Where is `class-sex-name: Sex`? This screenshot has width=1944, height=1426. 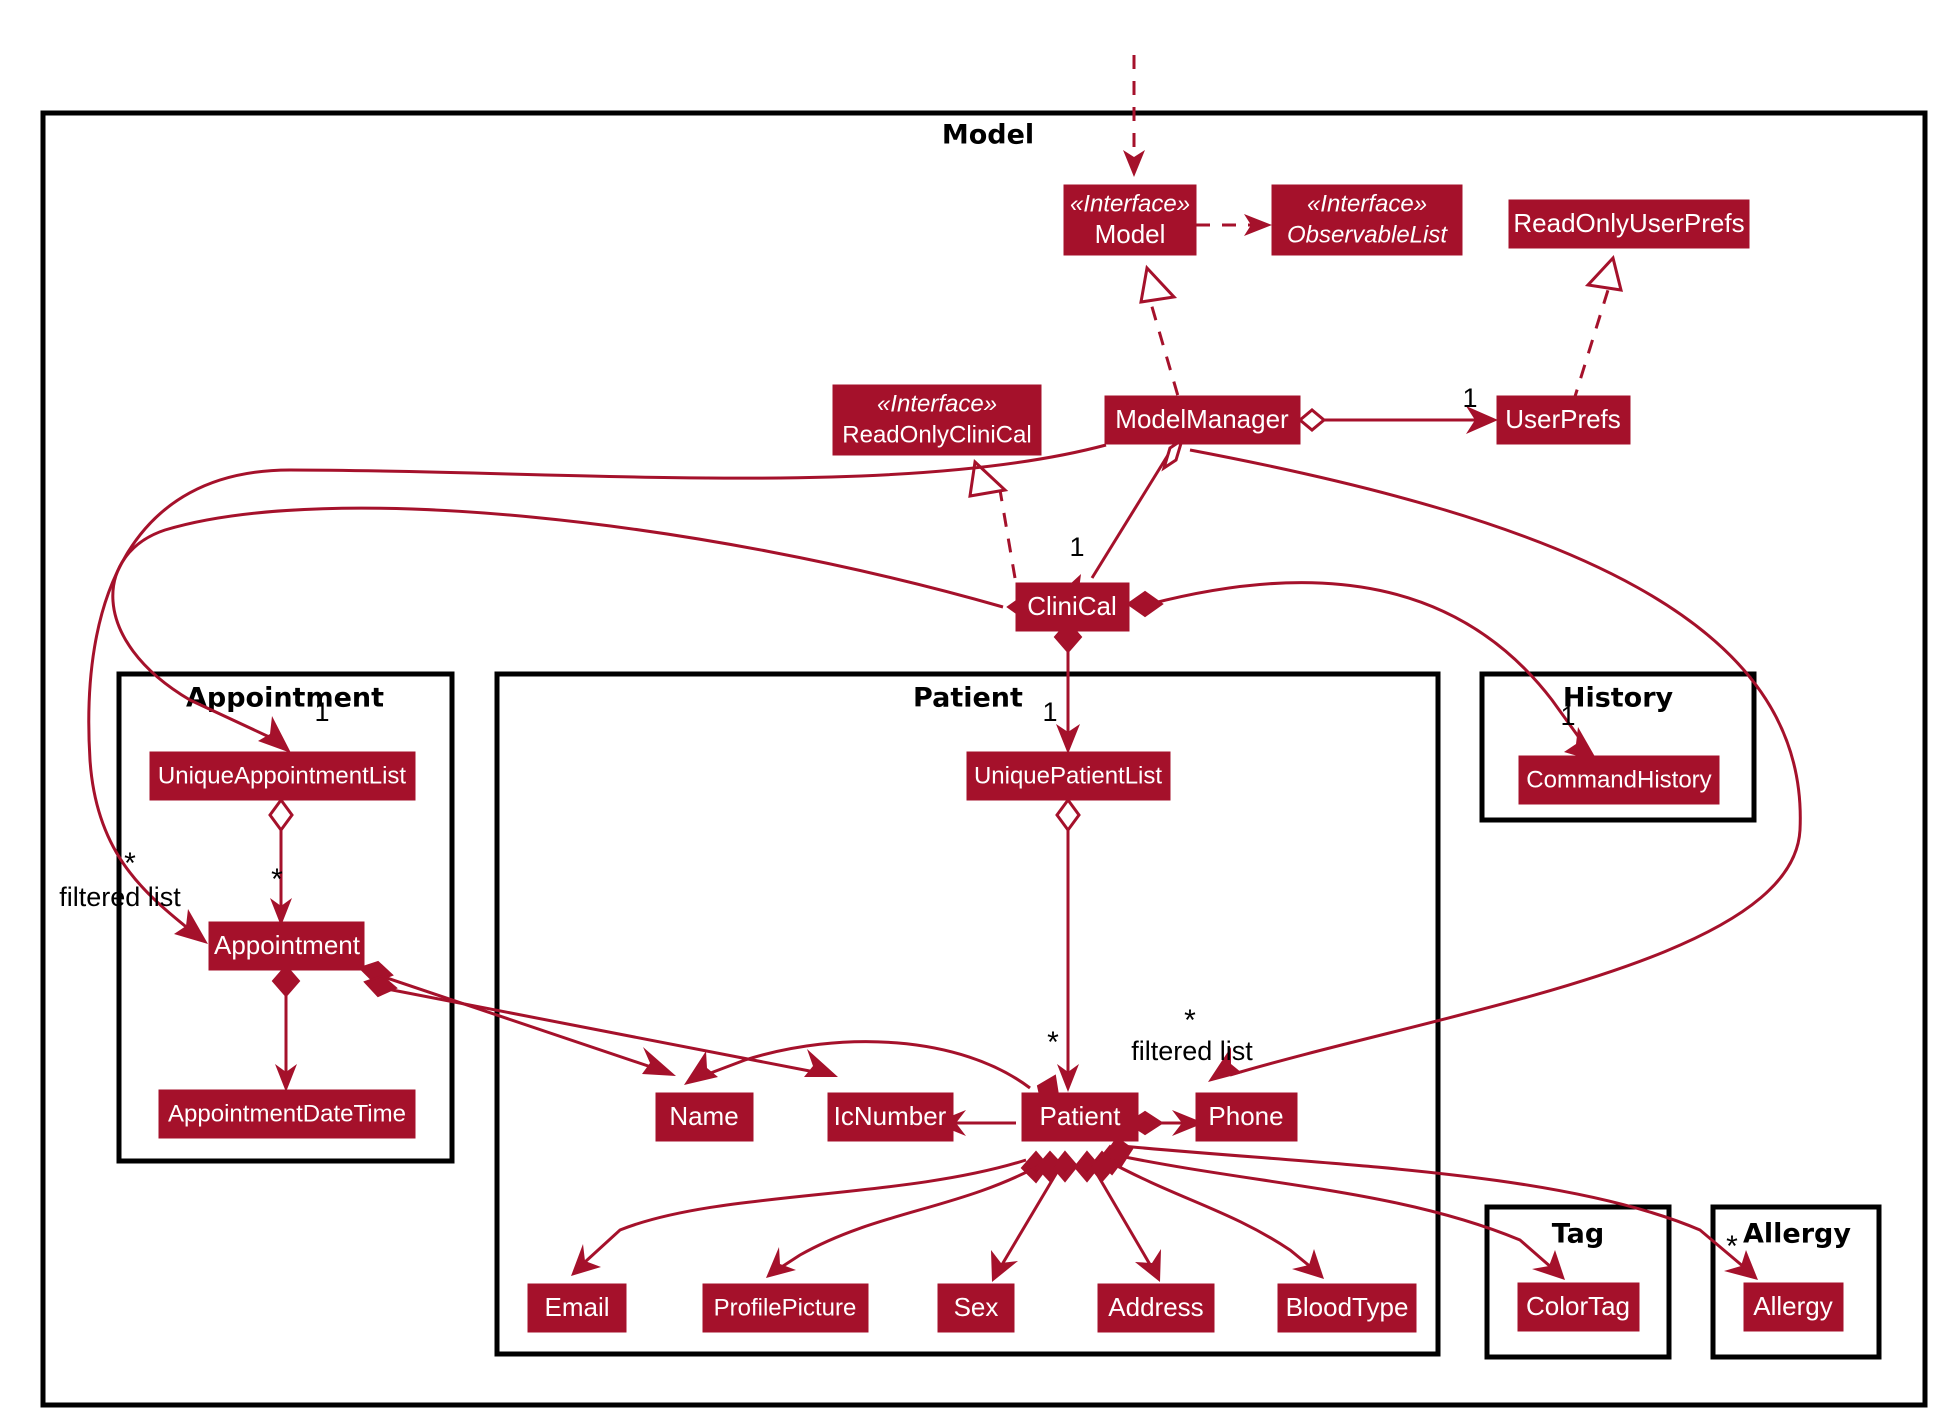
class-sex-name: Sex is located at coordinates (976, 1307).